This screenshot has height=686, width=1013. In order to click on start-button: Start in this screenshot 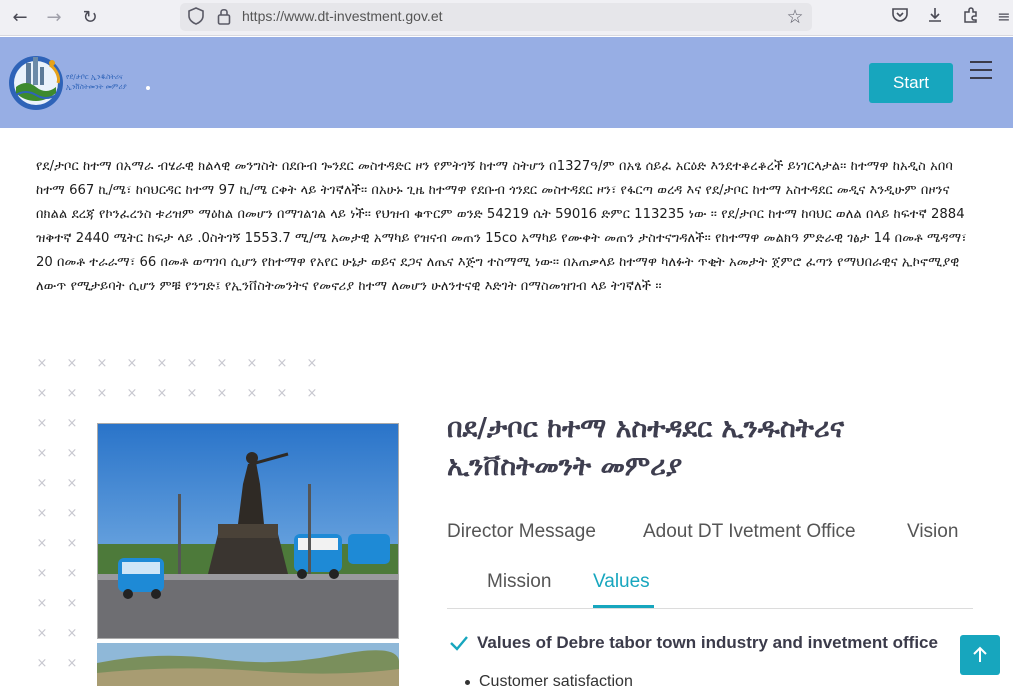, I will do `click(911, 83)`.